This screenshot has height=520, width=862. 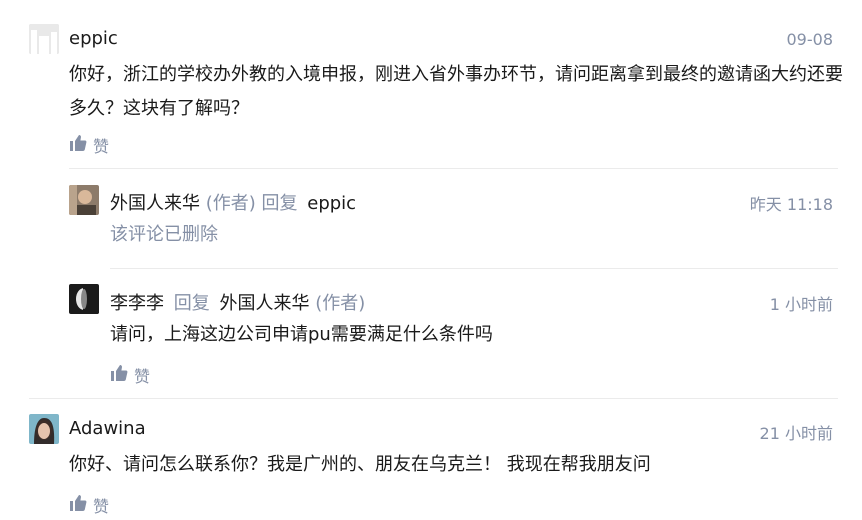 I want to click on reply-to: 外国人来华, so click(x=264, y=303).